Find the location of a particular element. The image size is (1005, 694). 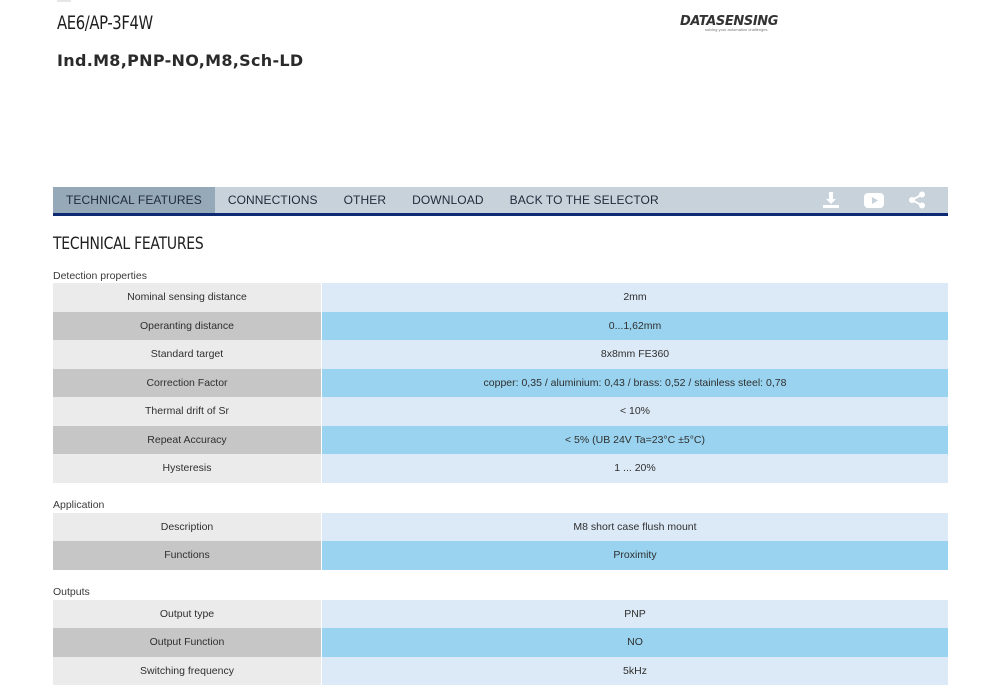

row-label: Output type is located at coordinates (187, 613).